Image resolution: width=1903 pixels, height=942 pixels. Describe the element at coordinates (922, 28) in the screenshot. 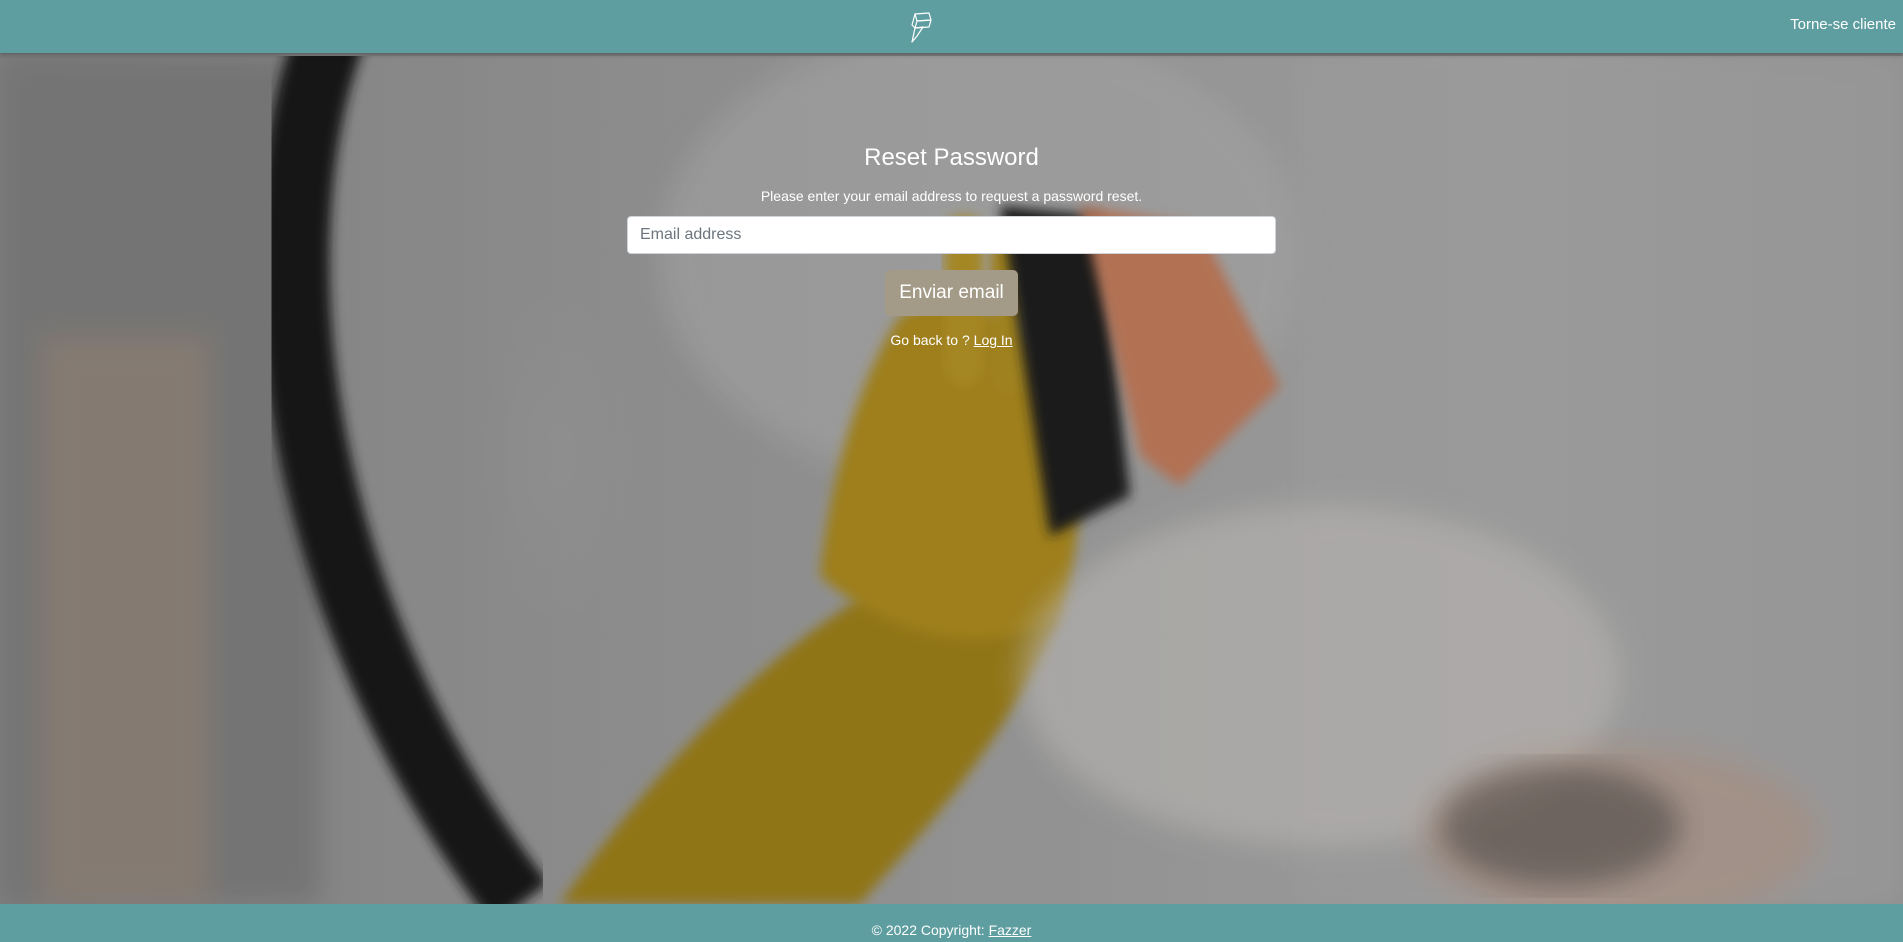

I see `fazzer-logo-icon` at that location.